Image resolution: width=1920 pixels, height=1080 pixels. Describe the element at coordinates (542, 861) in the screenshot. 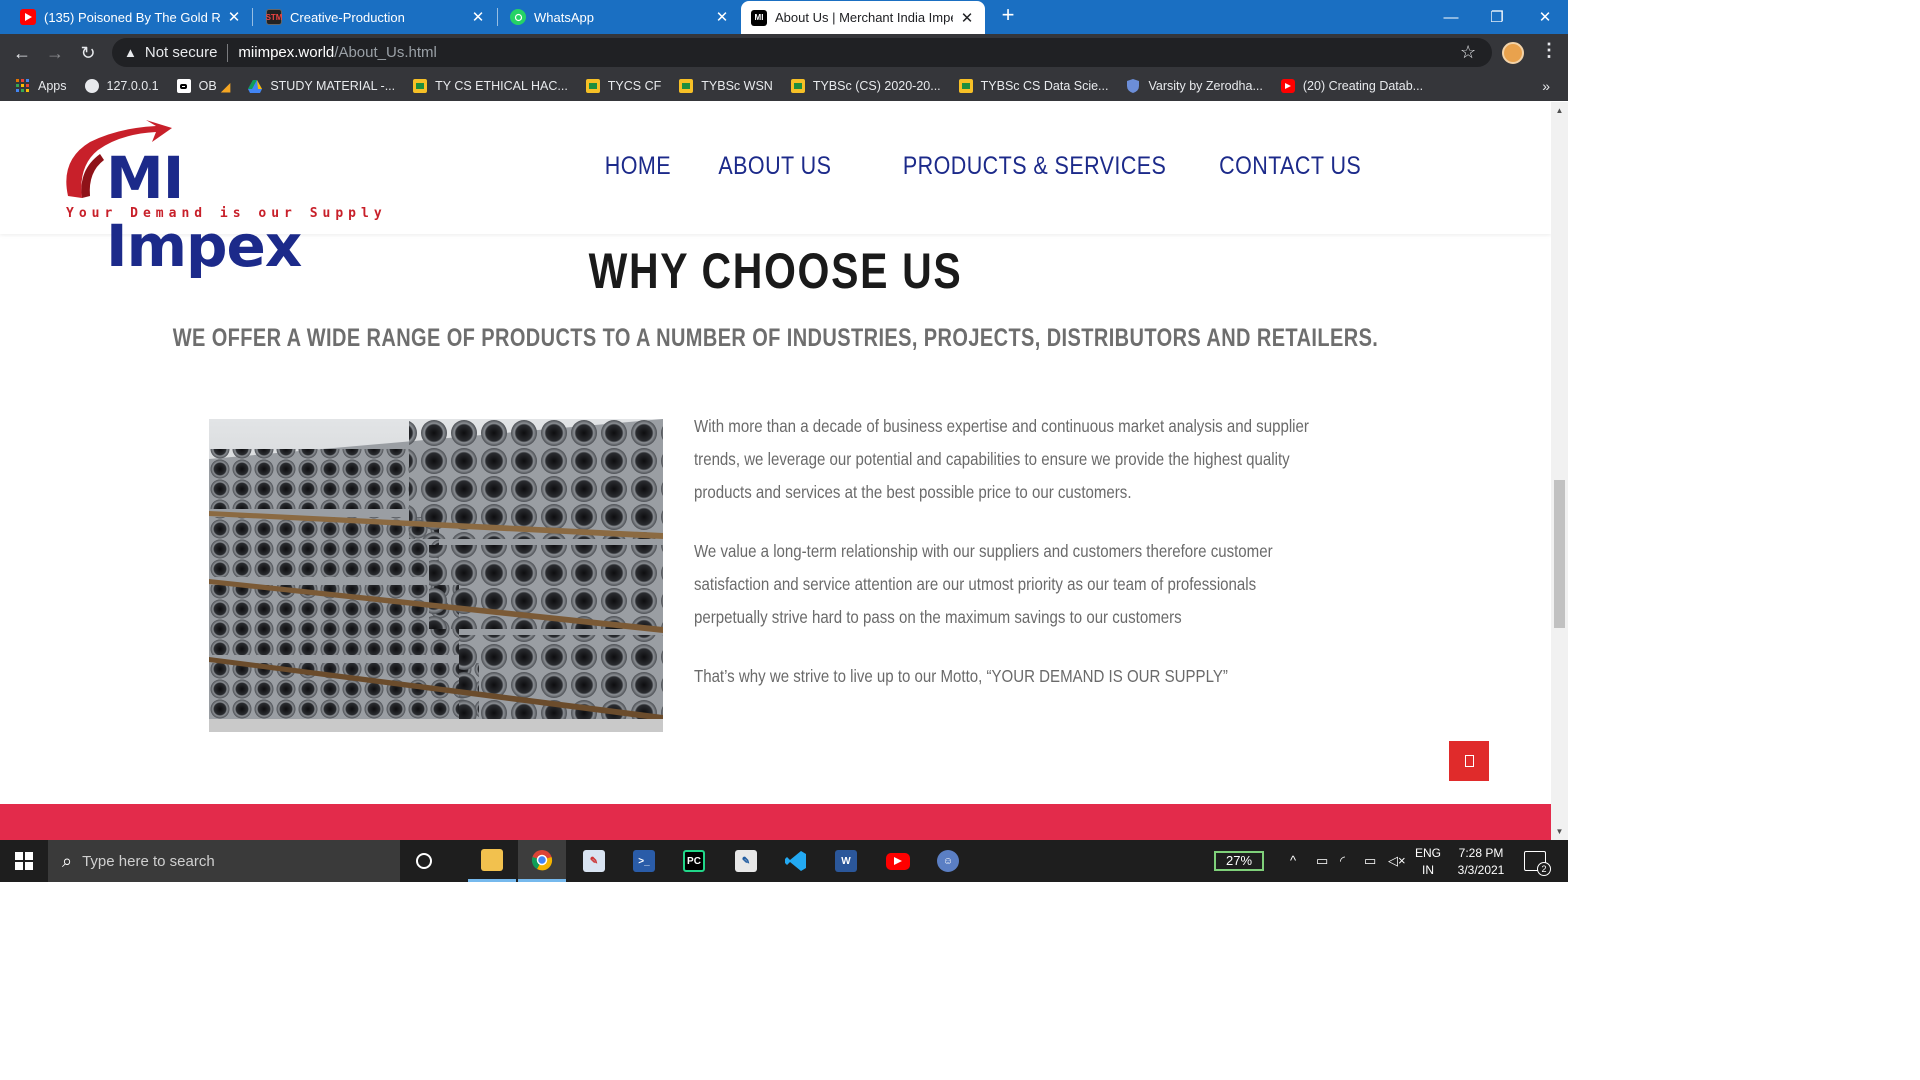

I see `taskbar-chrome` at that location.